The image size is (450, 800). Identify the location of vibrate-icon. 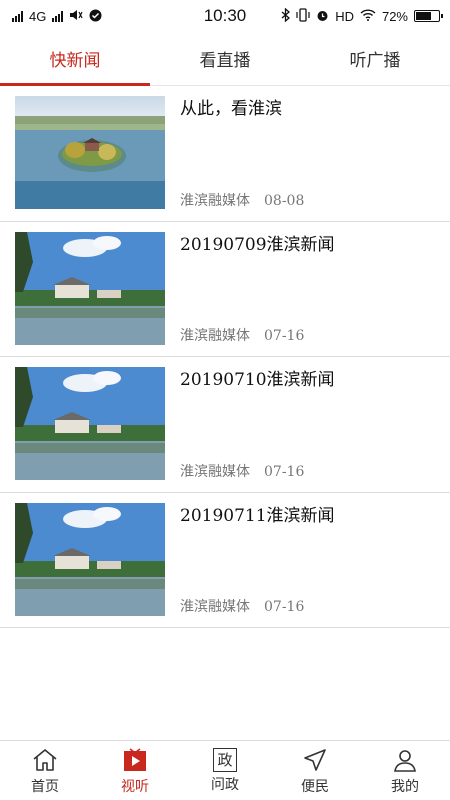
(303, 16).